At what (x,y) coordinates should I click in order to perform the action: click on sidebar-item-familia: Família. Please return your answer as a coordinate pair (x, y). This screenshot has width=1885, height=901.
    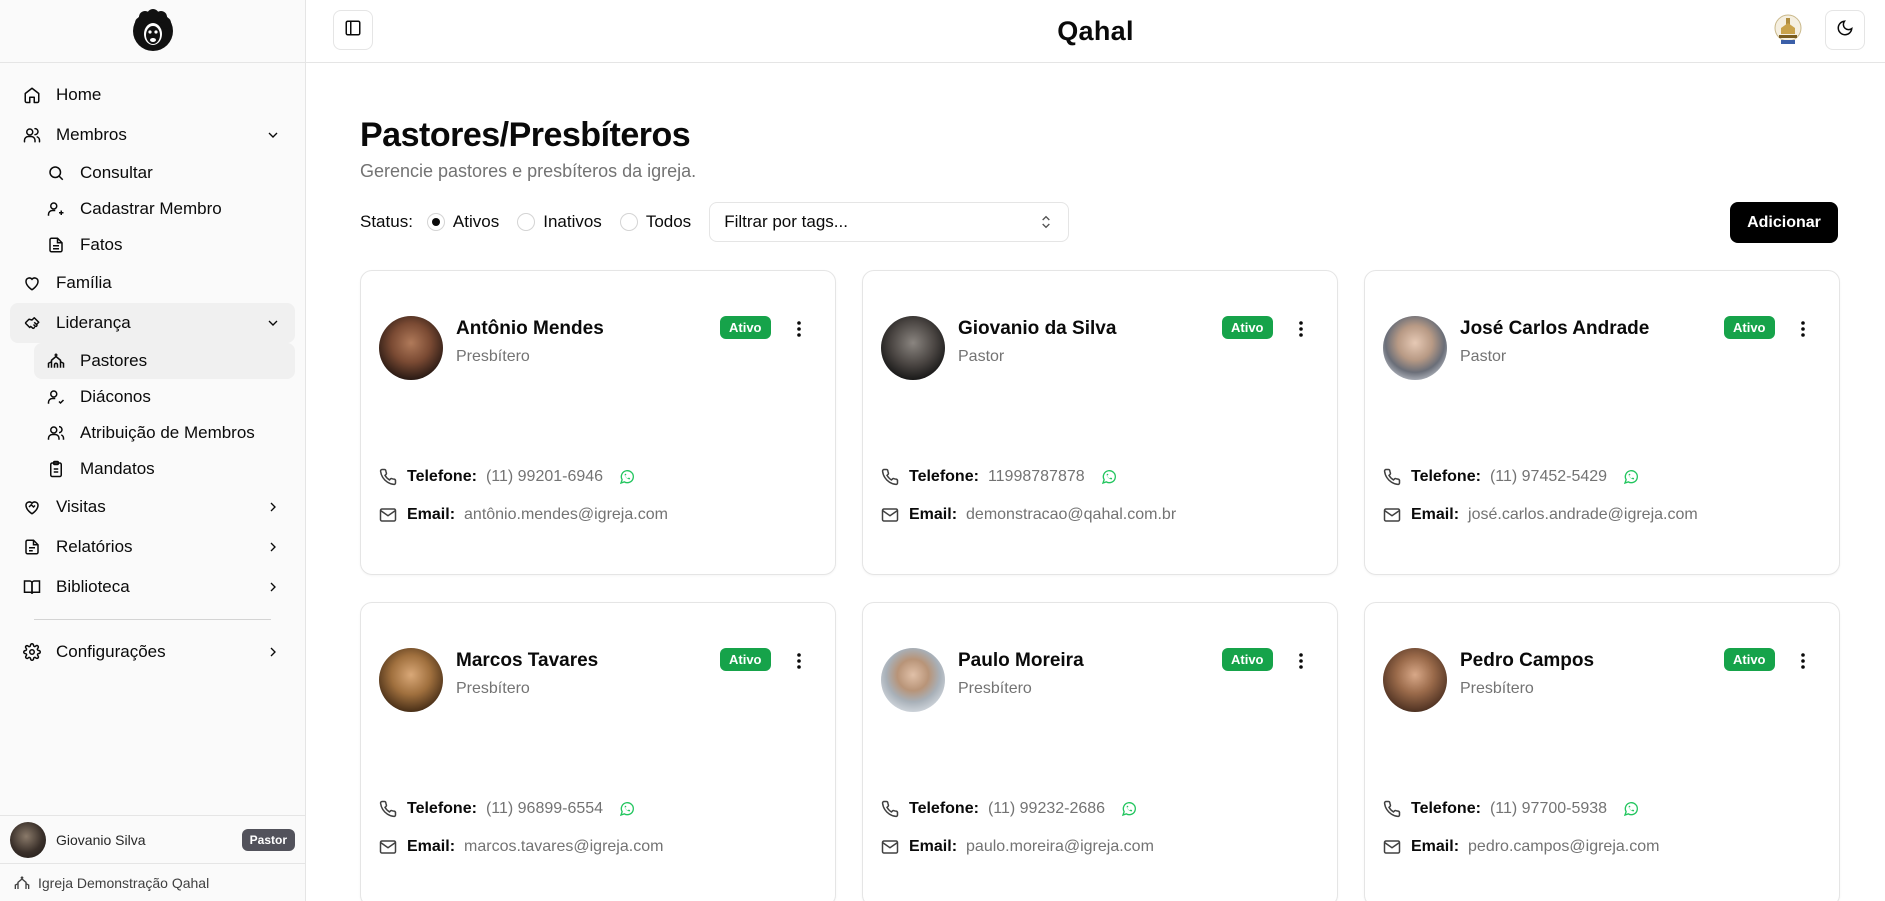
    Looking at the image, I should click on (152, 283).